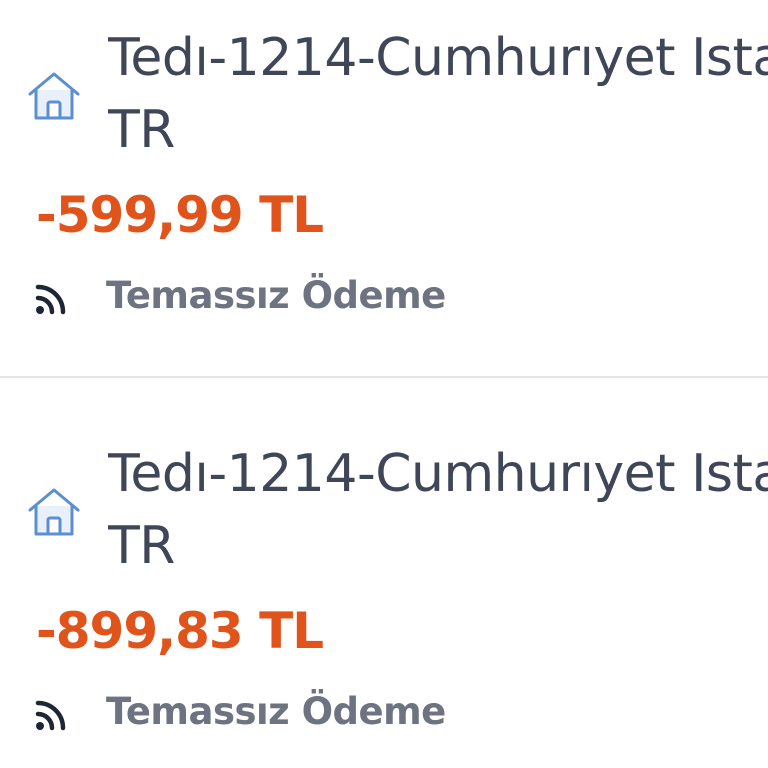  I want to click on divider, so click(384, 377).